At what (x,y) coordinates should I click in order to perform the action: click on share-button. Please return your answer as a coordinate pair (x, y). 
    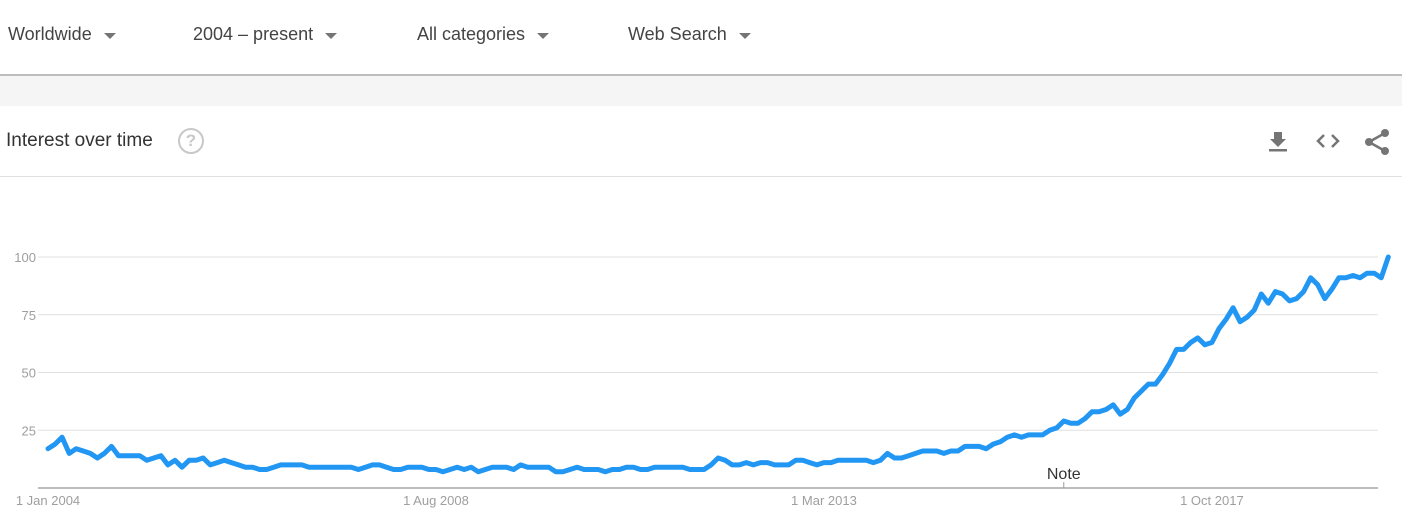
    Looking at the image, I should click on (1377, 141).